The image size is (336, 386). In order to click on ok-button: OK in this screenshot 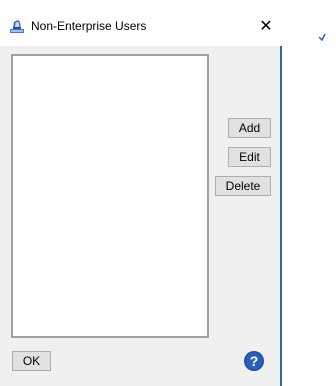, I will do `click(31, 361)`.